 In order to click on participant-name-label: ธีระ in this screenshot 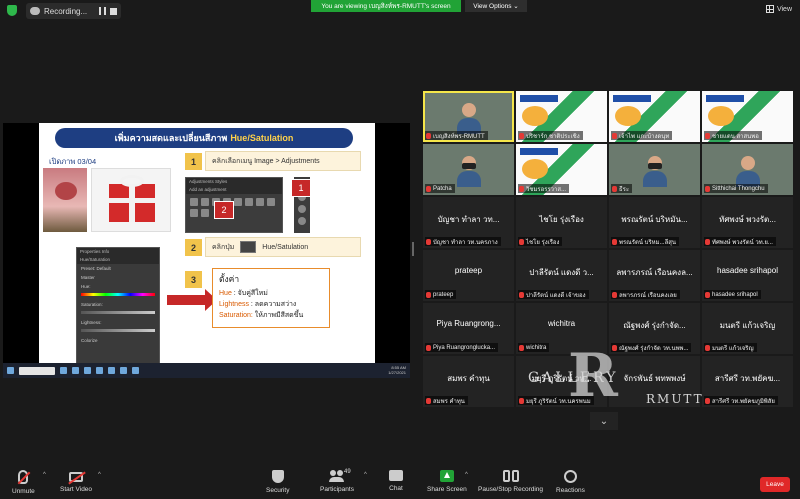, I will do `click(622, 188)`.